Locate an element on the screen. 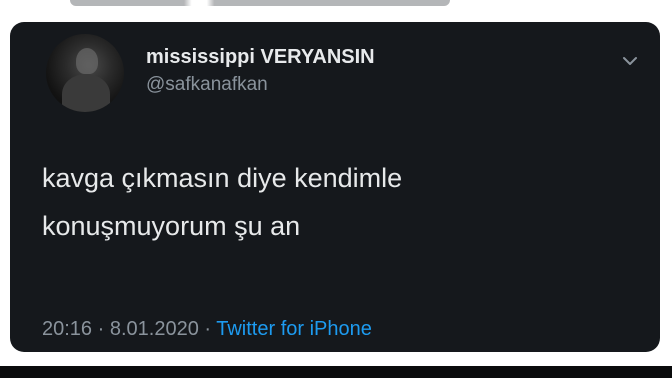 The height and width of the screenshot is (378, 672). tweet-text-line: konuşmuyorum şu an is located at coordinates (171, 226).